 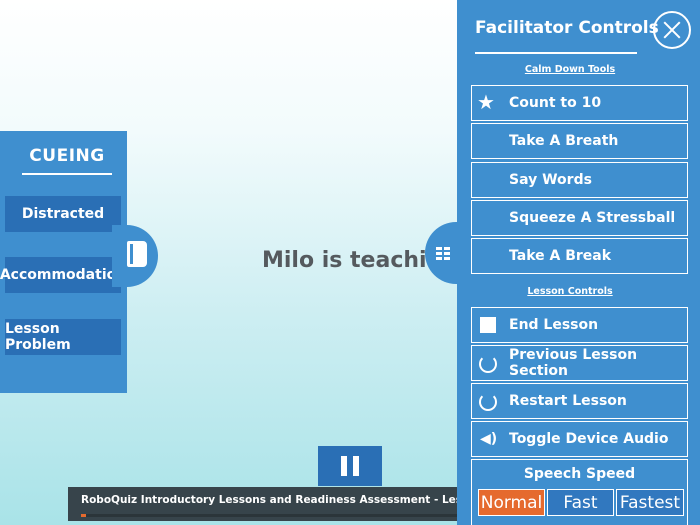 What do you see at coordinates (568, 401) in the screenshot?
I see `restart-lesson-label: Restart Lesson` at bounding box center [568, 401].